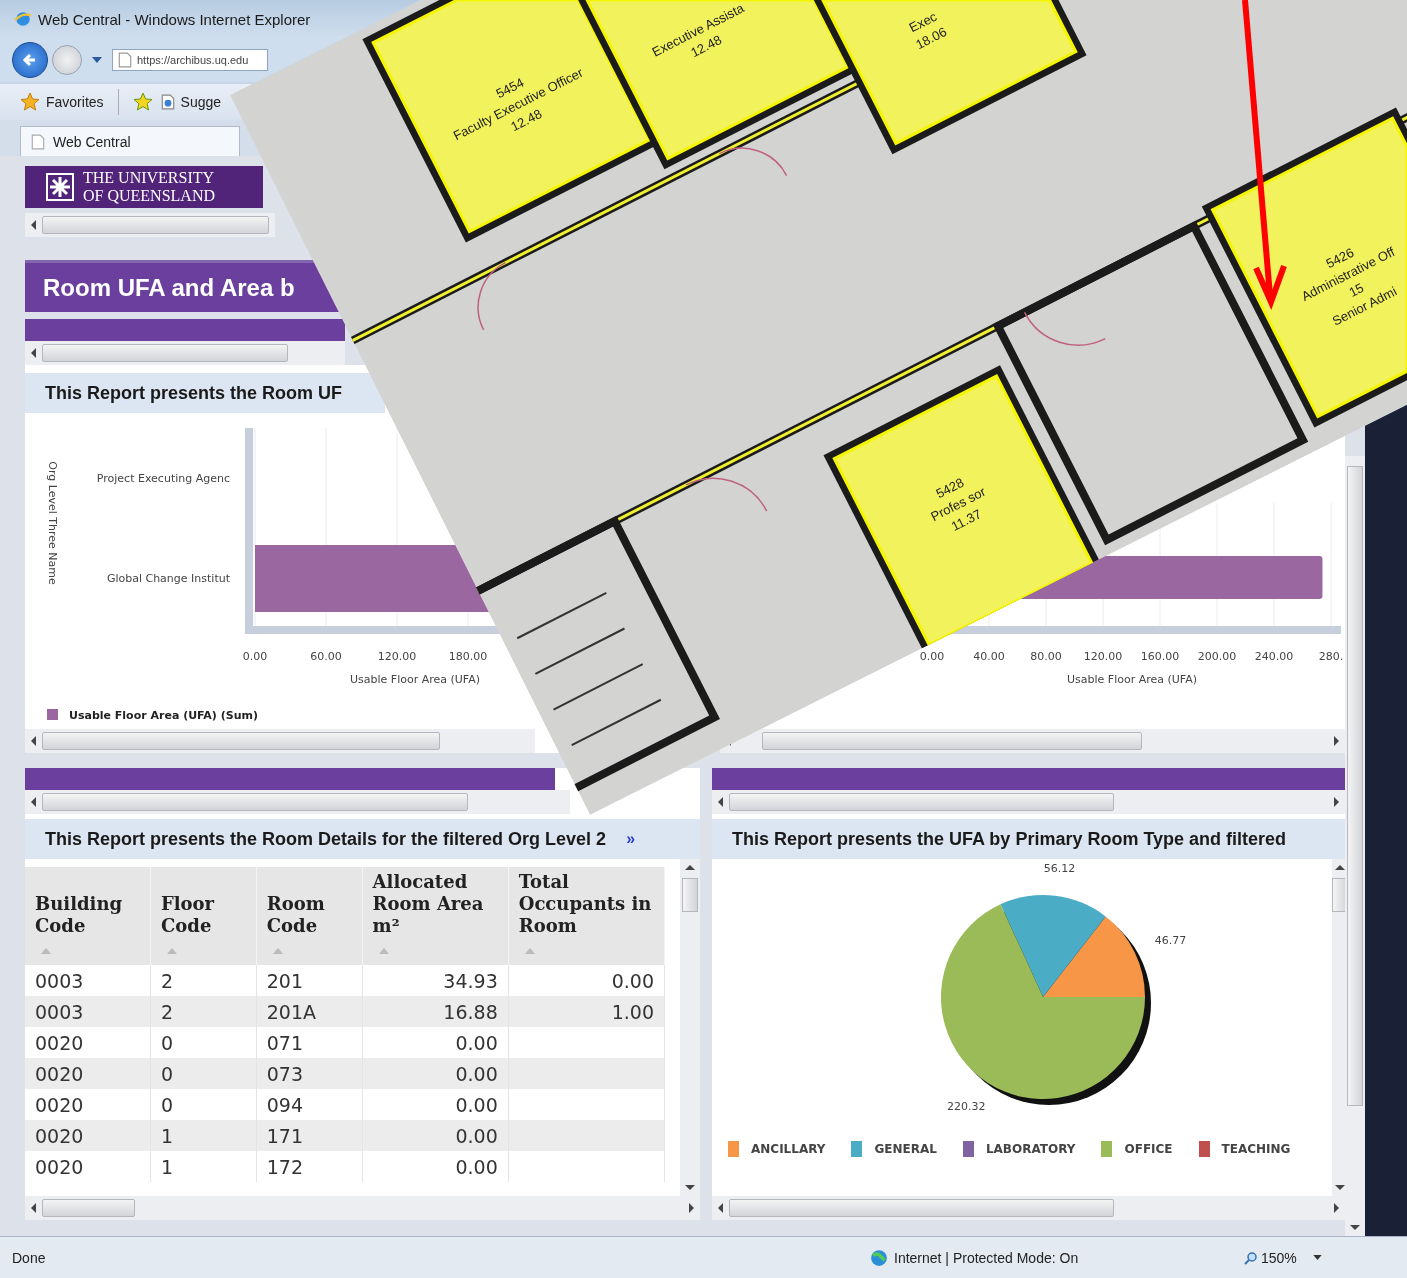  I want to click on browser-tab: Web Central, so click(130, 141).